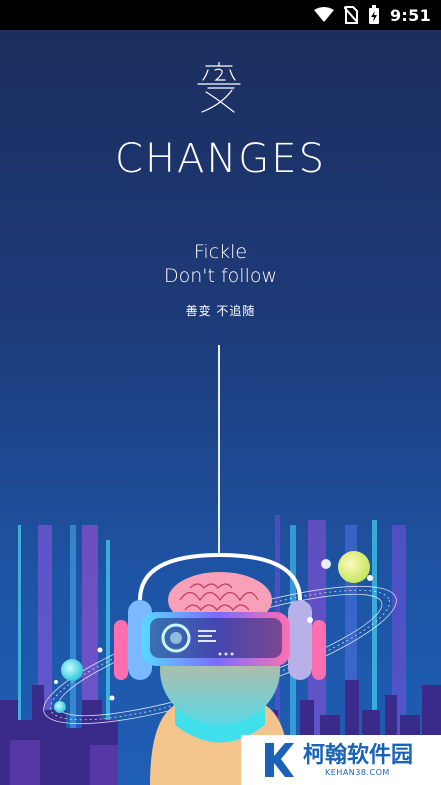 Image resolution: width=441 pixels, height=785 pixels. What do you see at coordinates (220, 252) in the screenshot?
I see `tagline-line1: Fickle` at bounding box center [220, 252].